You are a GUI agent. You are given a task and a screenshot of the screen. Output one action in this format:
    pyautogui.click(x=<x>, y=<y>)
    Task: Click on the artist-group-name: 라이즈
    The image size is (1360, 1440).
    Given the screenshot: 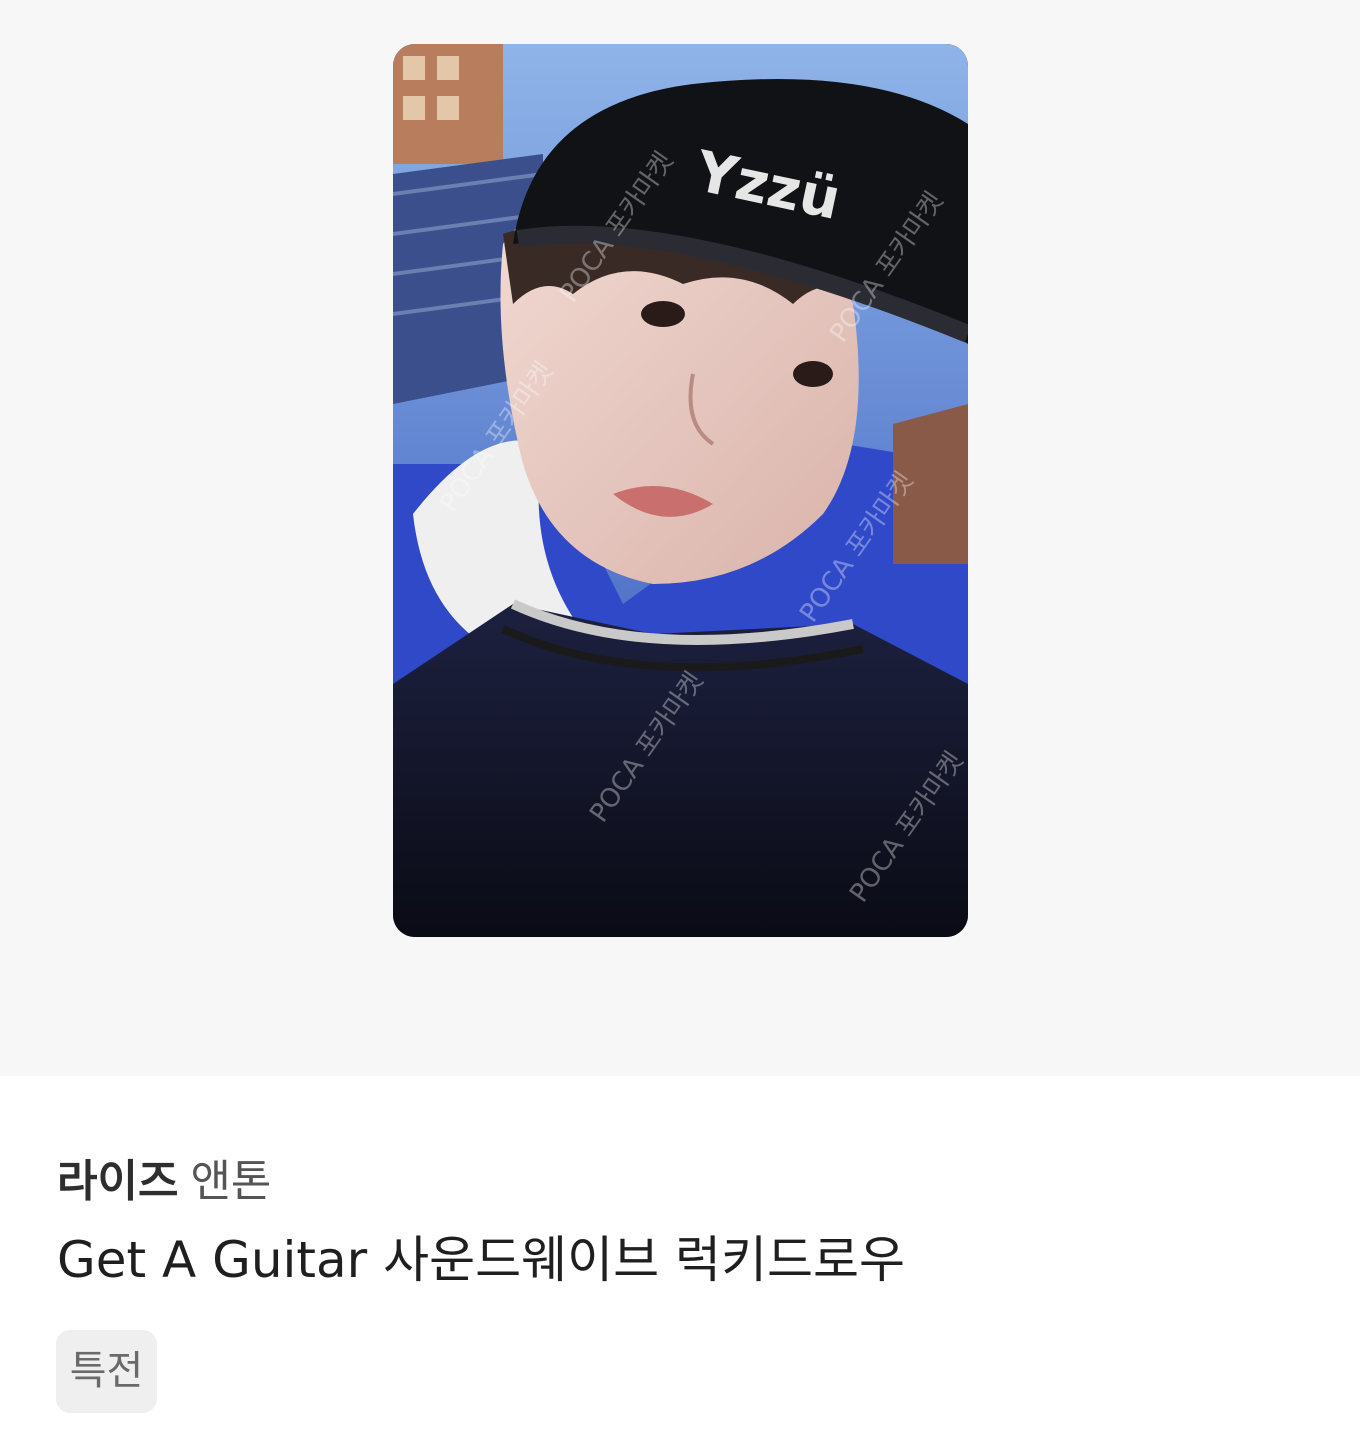 What is the action you would take?
    pyautogui.click(x=117, y=1181)
    